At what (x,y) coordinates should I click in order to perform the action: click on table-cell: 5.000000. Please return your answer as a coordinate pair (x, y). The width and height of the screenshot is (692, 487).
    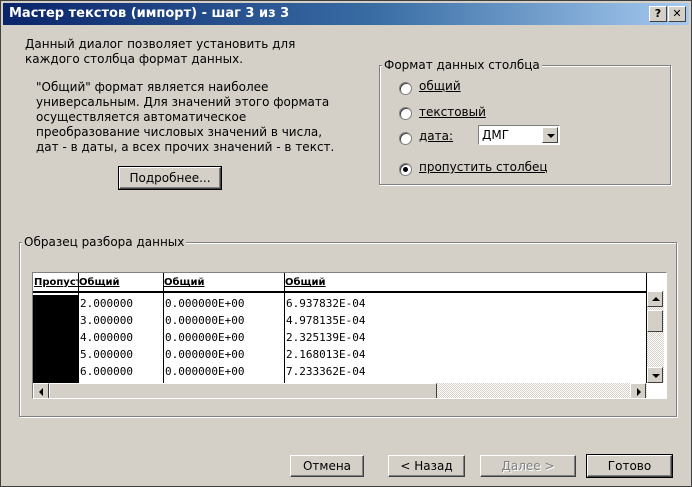
    Looking at the image, I should click on (106, 354).